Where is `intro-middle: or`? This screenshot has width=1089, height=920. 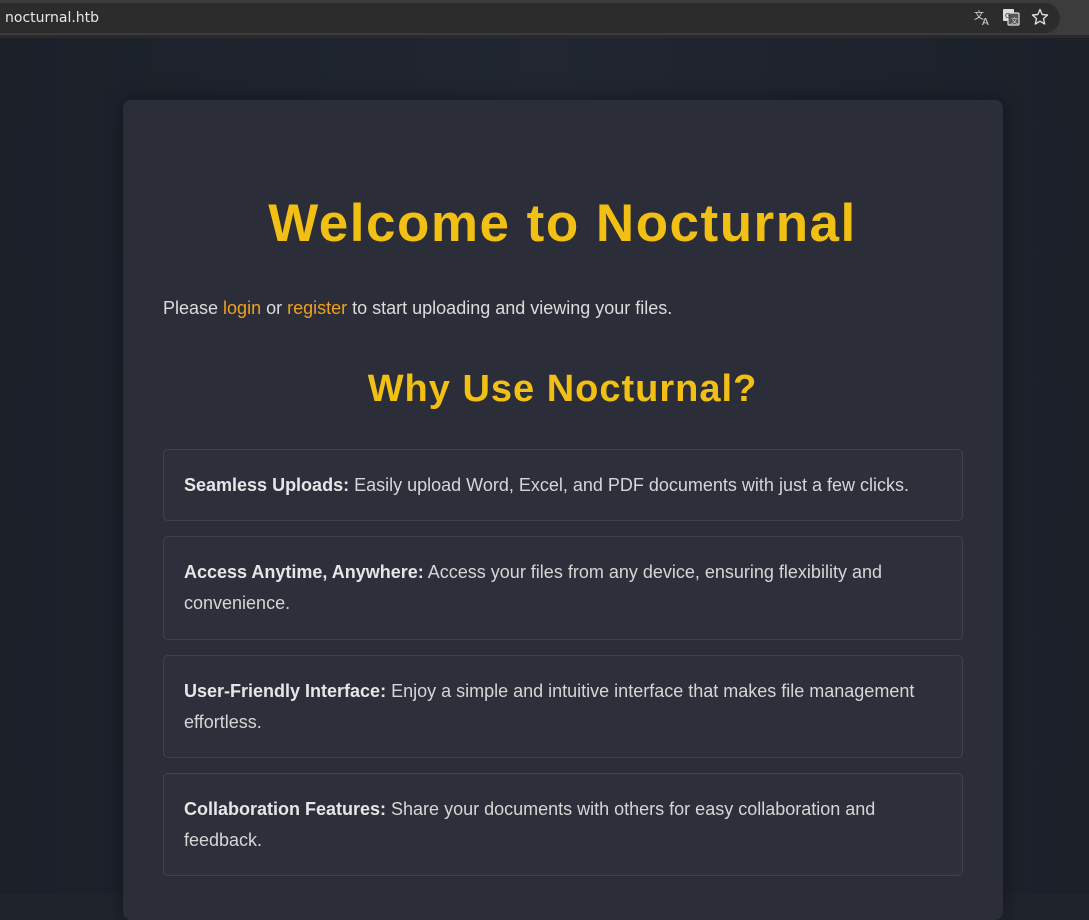 intro-middle: or is located at coordinates (274, 308).